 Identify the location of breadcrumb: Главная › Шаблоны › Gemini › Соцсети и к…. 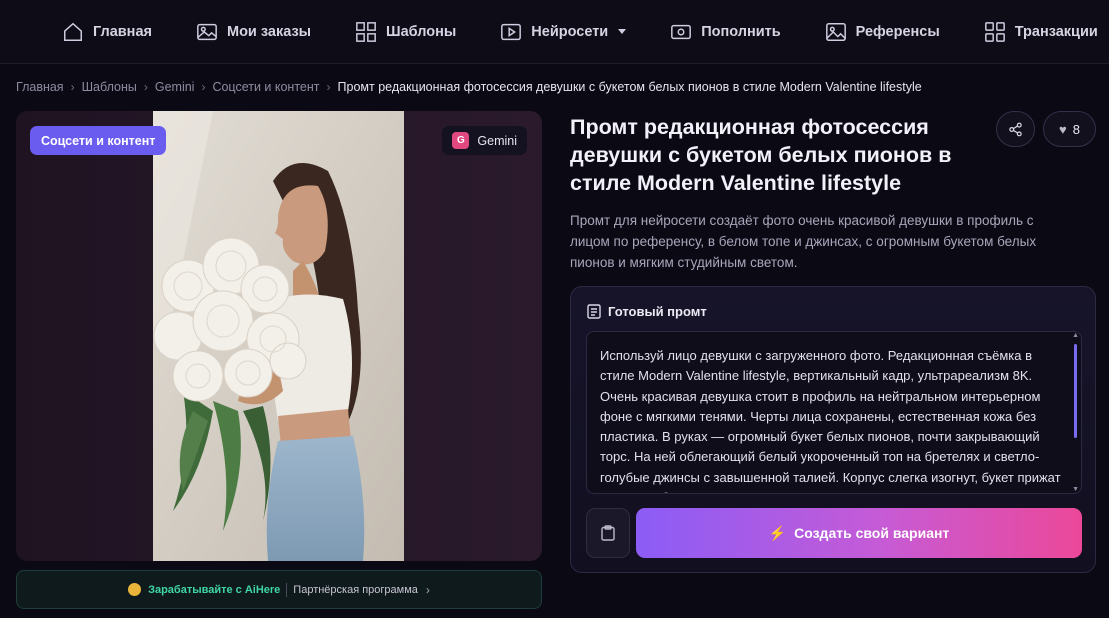
(469, 87).